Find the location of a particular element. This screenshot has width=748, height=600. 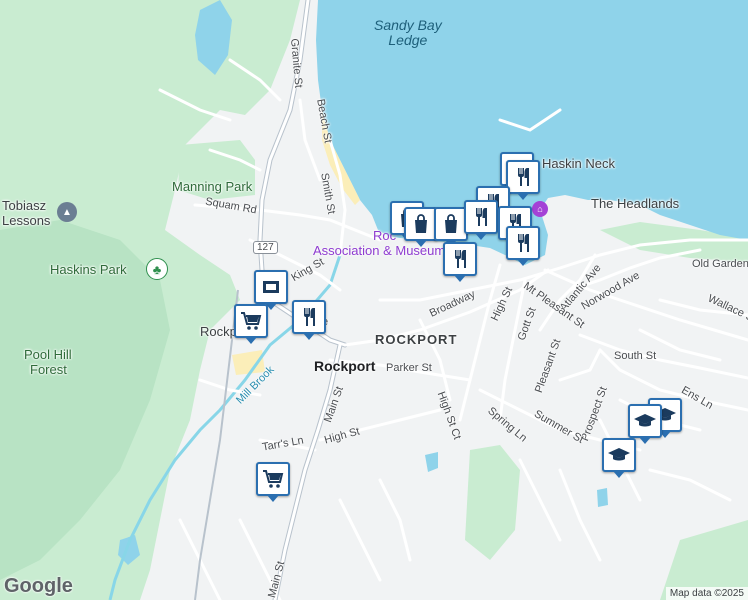

the-headlands-label: The Headlands is located at coordinates (635, 203).